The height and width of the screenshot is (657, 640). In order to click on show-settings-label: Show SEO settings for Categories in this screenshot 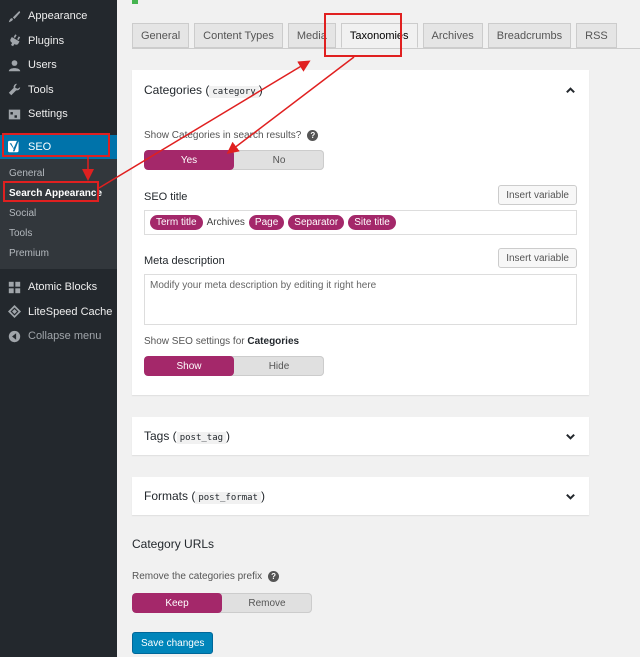, I will do `click(222, 341)`.